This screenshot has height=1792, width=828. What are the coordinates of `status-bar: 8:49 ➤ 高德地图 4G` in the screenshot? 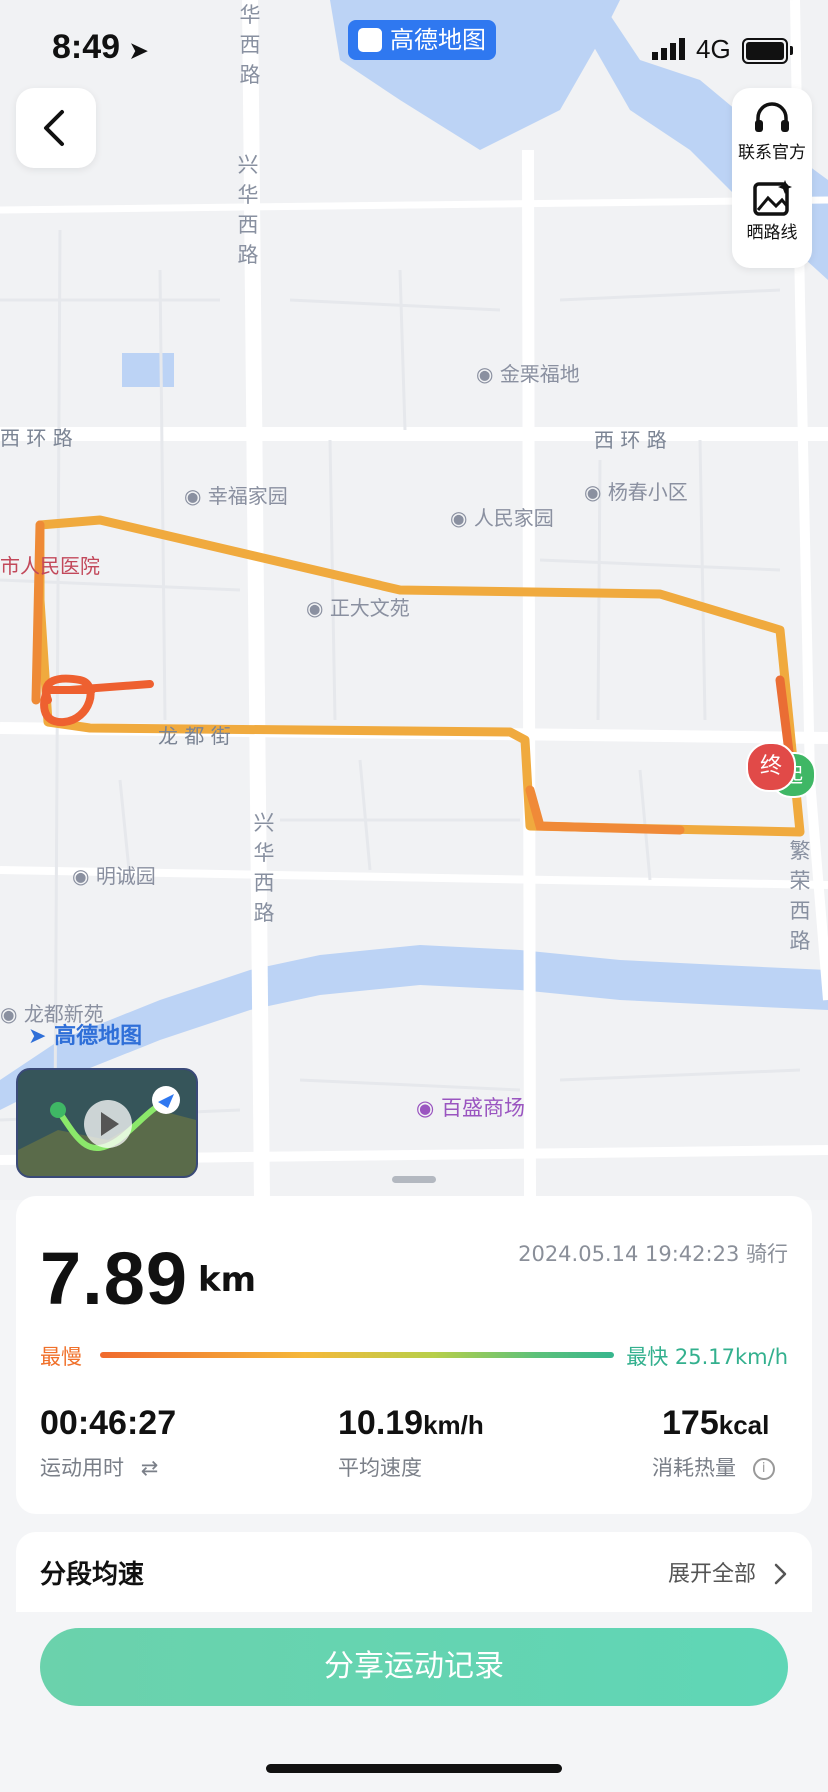 It's located at (414, 50).